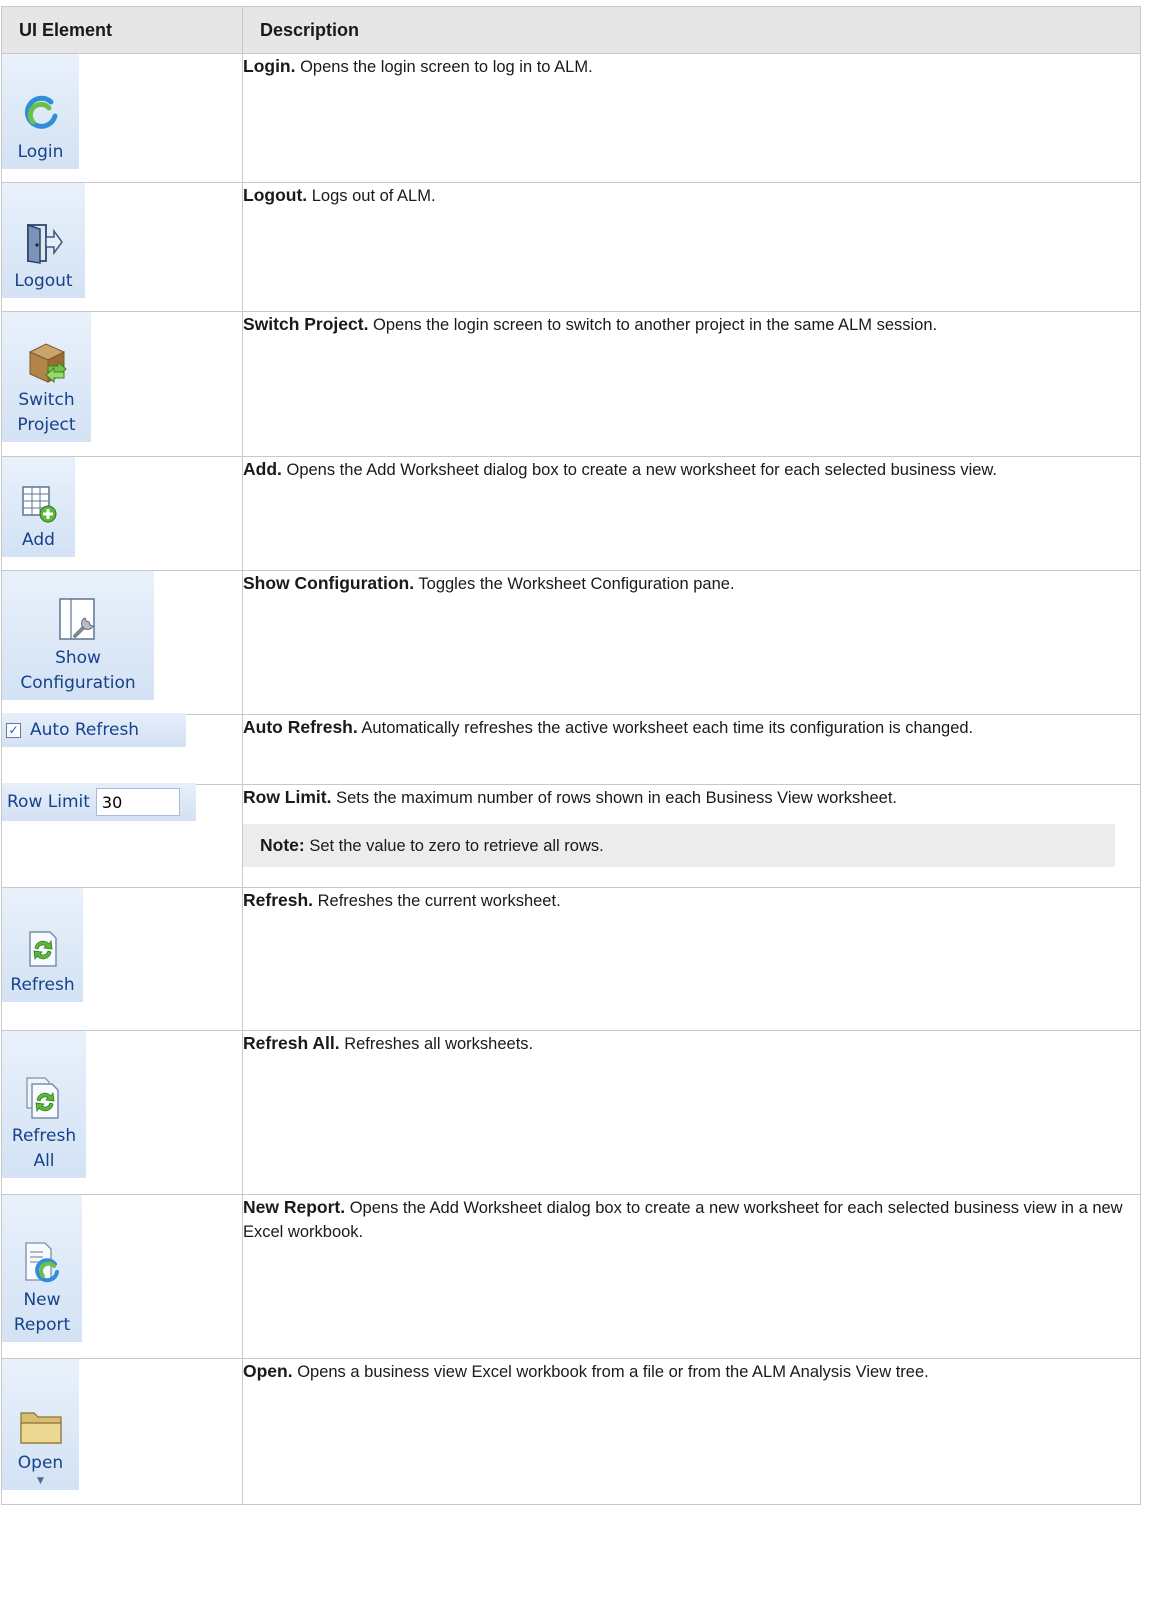 This screenshot has height=1608, width=1167. What do you see at coordinates (78, 658) in the screenshot?
I see `show-configuration-label-line1: Show` at bounding box center [78, 658].